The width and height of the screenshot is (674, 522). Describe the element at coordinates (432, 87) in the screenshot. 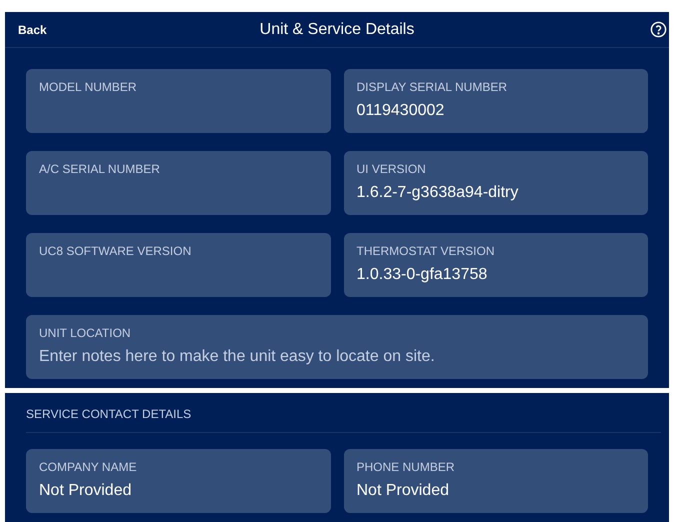

I see `field-label: DISPLAY SERIAL NUMBER` at that location.